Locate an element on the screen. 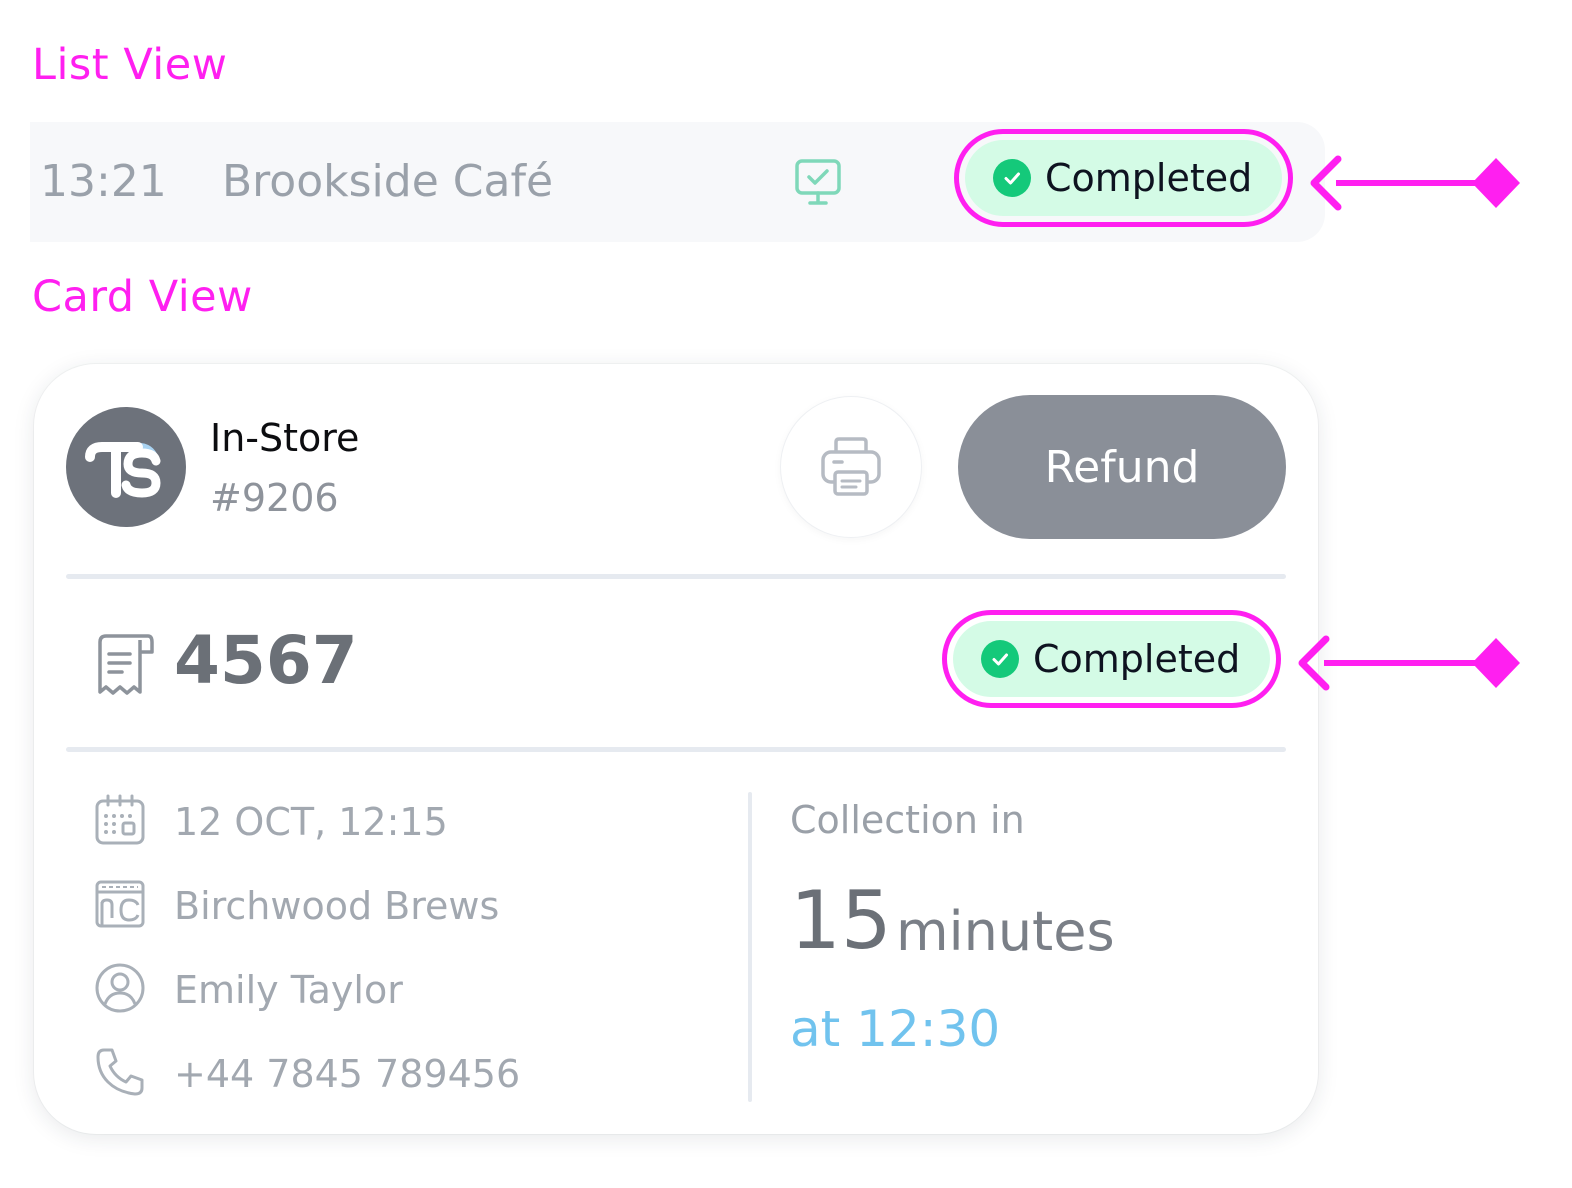  avatar is located at coordinates (126, 467).